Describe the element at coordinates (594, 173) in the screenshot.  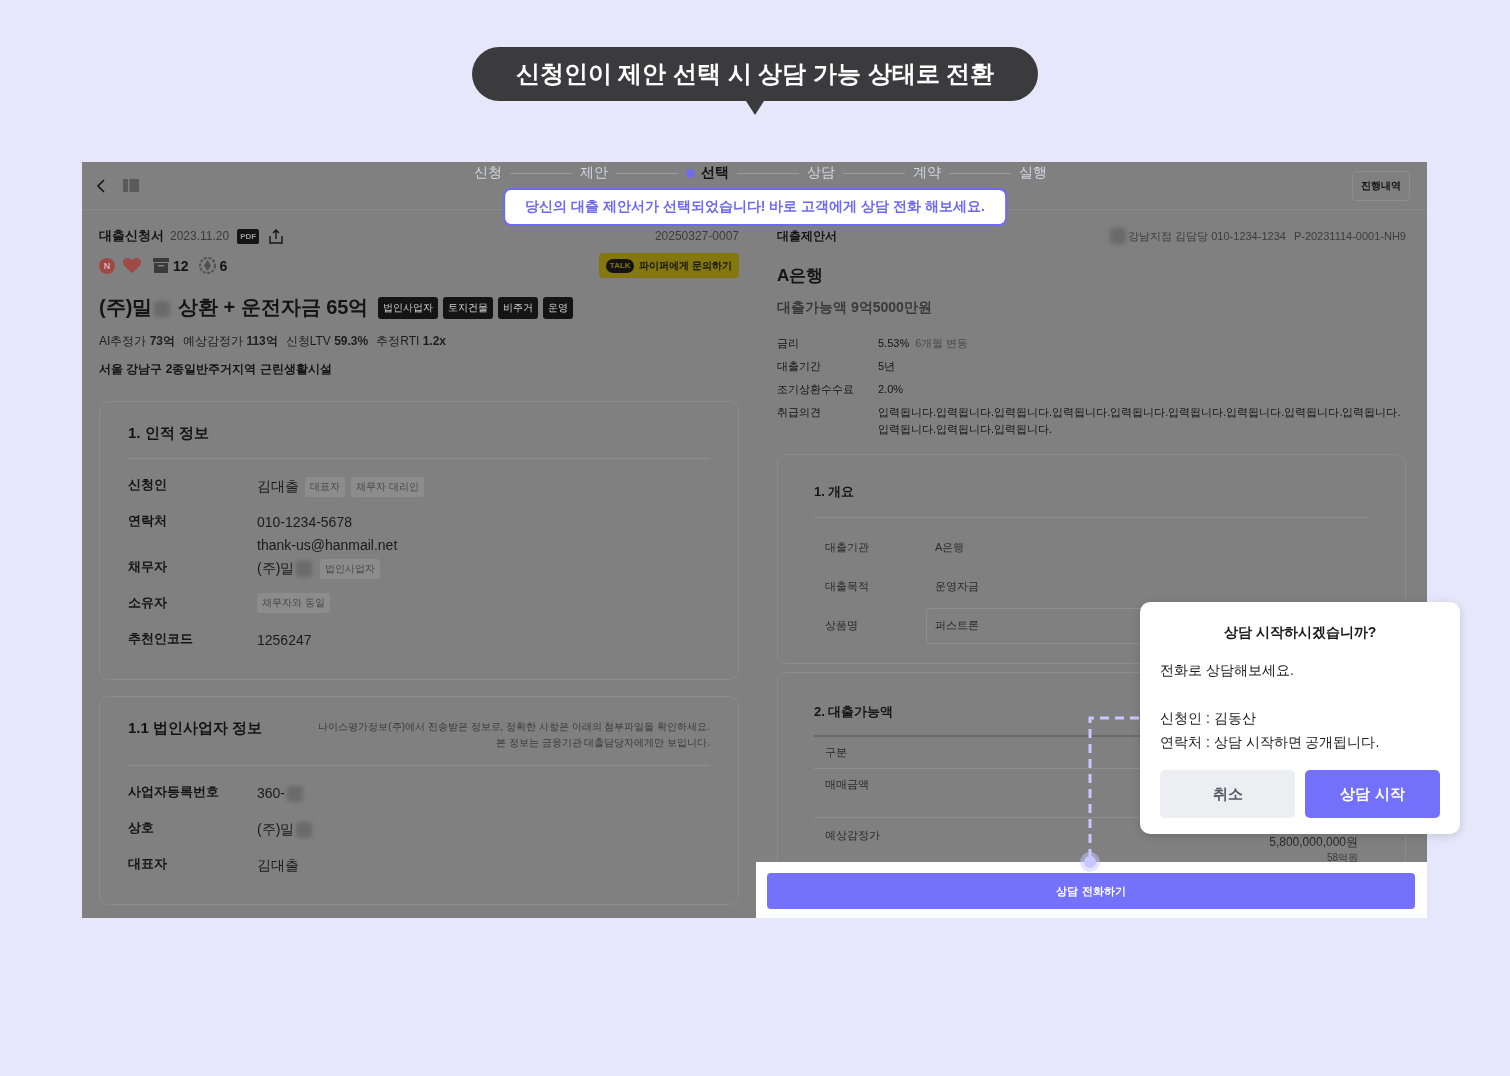
I see `progress-step: 제안` at that location.